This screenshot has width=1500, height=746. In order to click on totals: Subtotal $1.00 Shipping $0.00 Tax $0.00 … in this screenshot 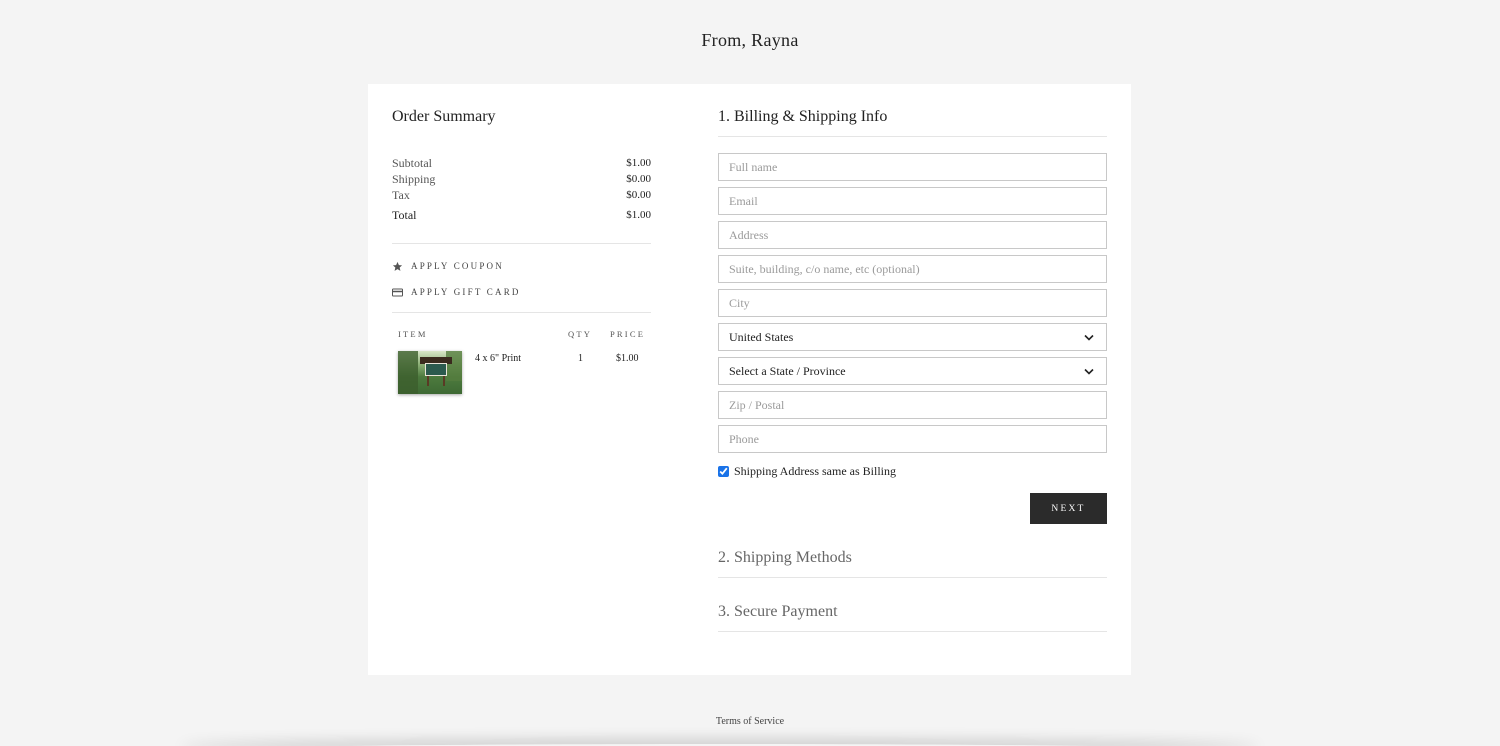, I will do `click(521, 189)`.